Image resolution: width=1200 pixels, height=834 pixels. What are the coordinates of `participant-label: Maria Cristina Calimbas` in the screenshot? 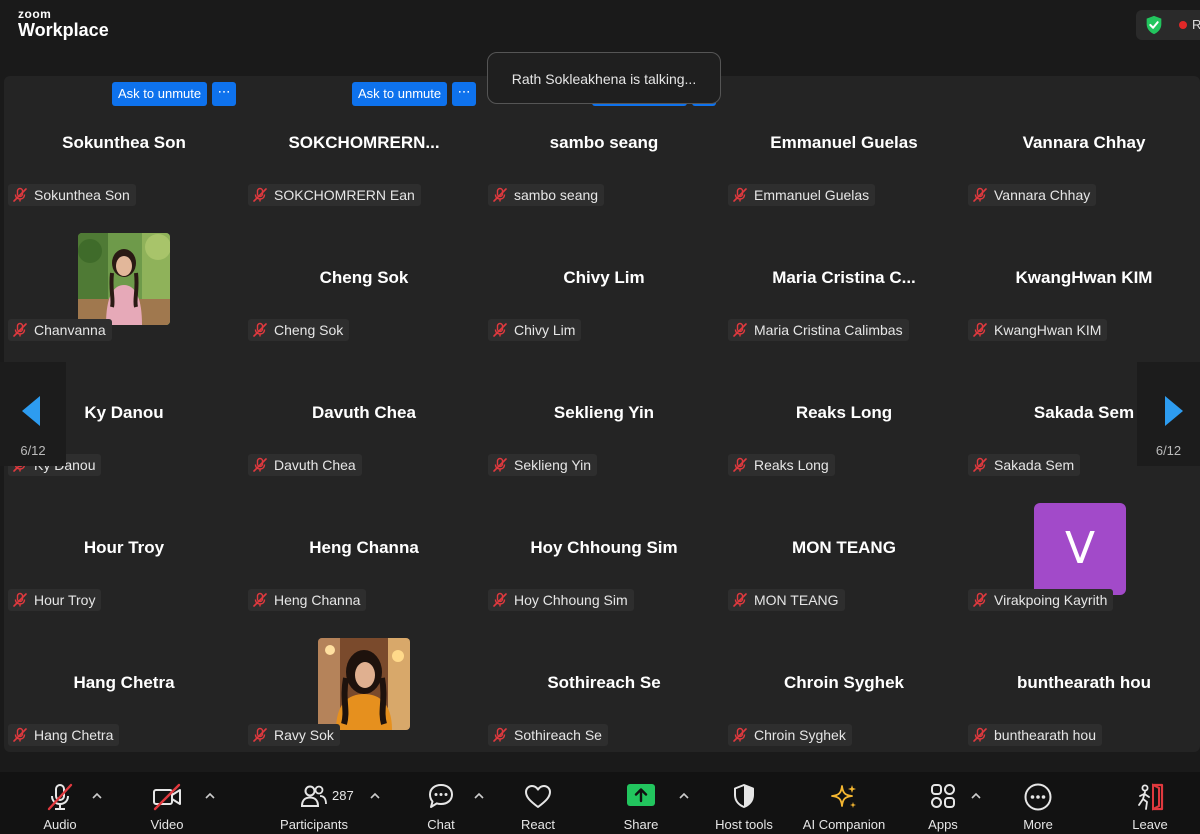 It's located at (818, 330).